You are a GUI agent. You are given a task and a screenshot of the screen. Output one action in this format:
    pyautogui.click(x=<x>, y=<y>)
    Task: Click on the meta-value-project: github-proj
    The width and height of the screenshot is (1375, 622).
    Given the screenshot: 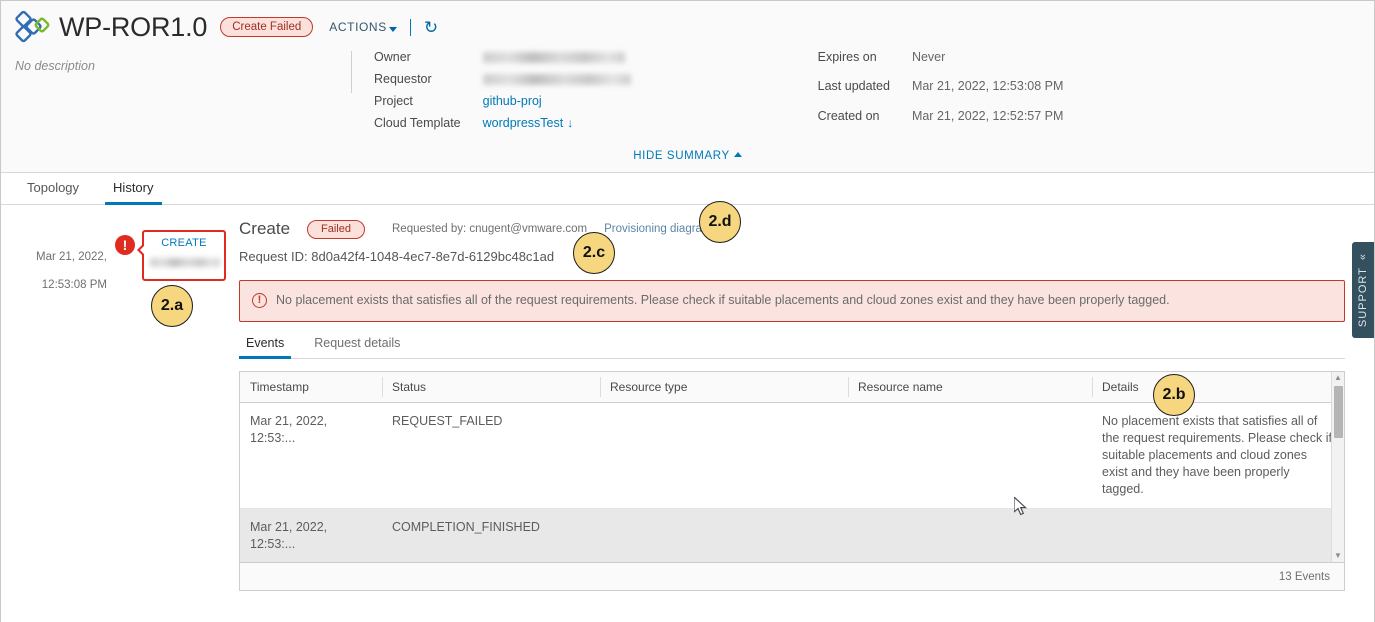 What is the action you would take?
    pyautogui.click(x=557, y=101)
    